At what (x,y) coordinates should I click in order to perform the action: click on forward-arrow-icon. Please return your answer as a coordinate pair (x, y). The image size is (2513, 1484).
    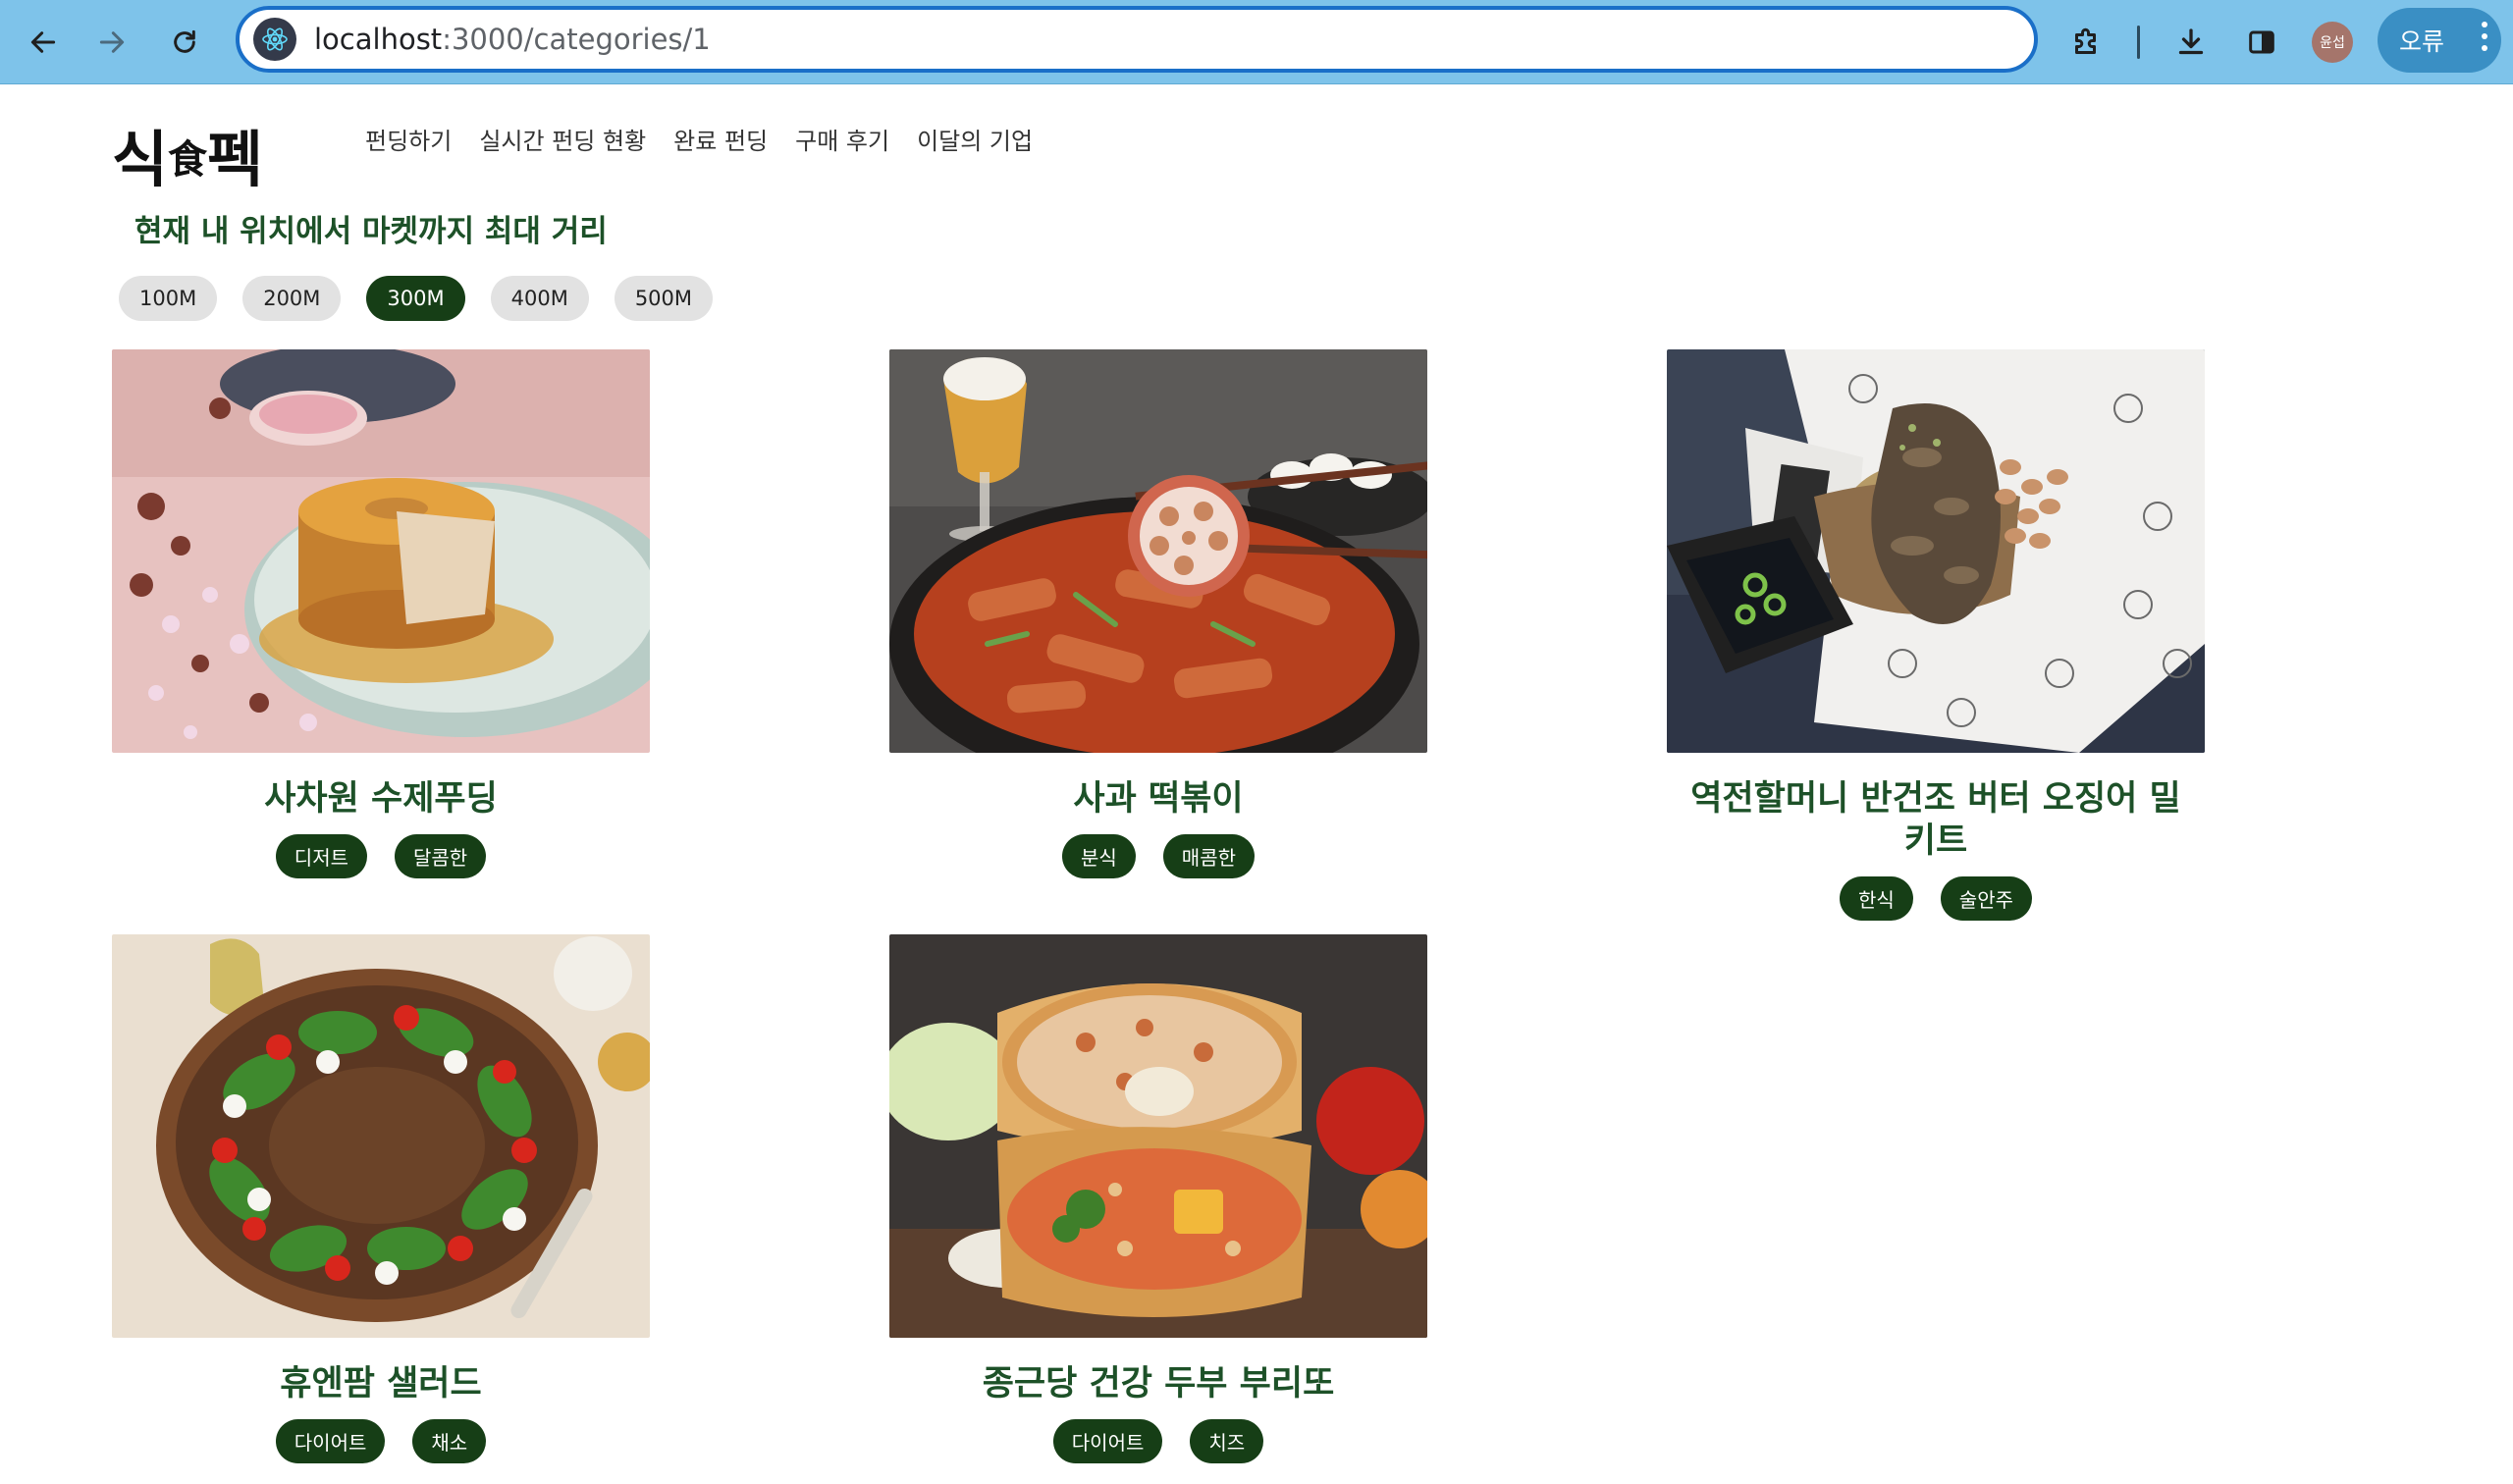
    Looking at the image, I should click on (111, 42).